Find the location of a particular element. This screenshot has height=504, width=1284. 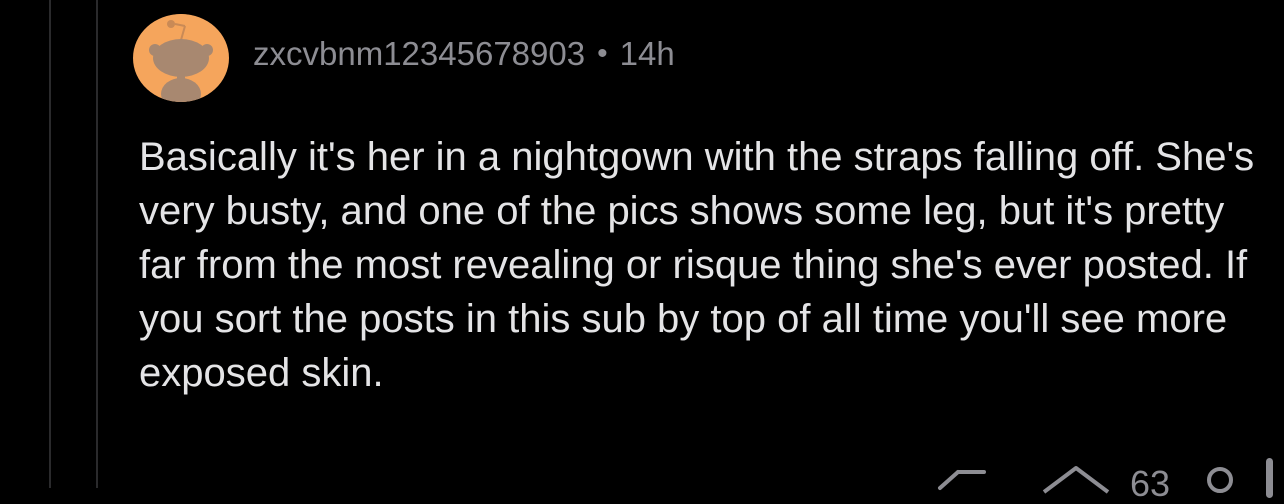

reply-arrow-icon is located at coordinates (960, 482).